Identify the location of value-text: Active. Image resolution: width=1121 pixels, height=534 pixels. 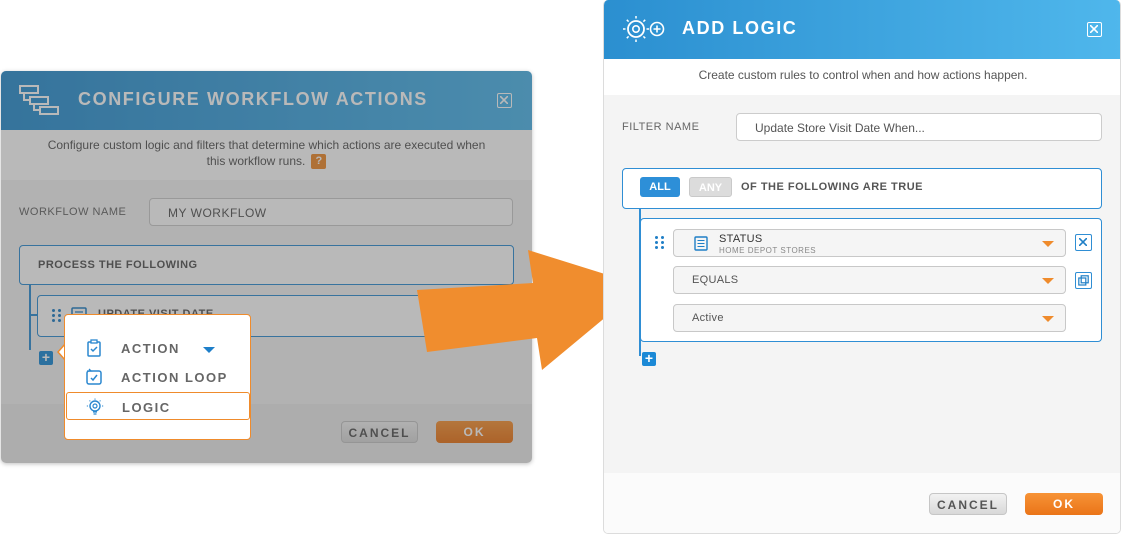
(708, 318).